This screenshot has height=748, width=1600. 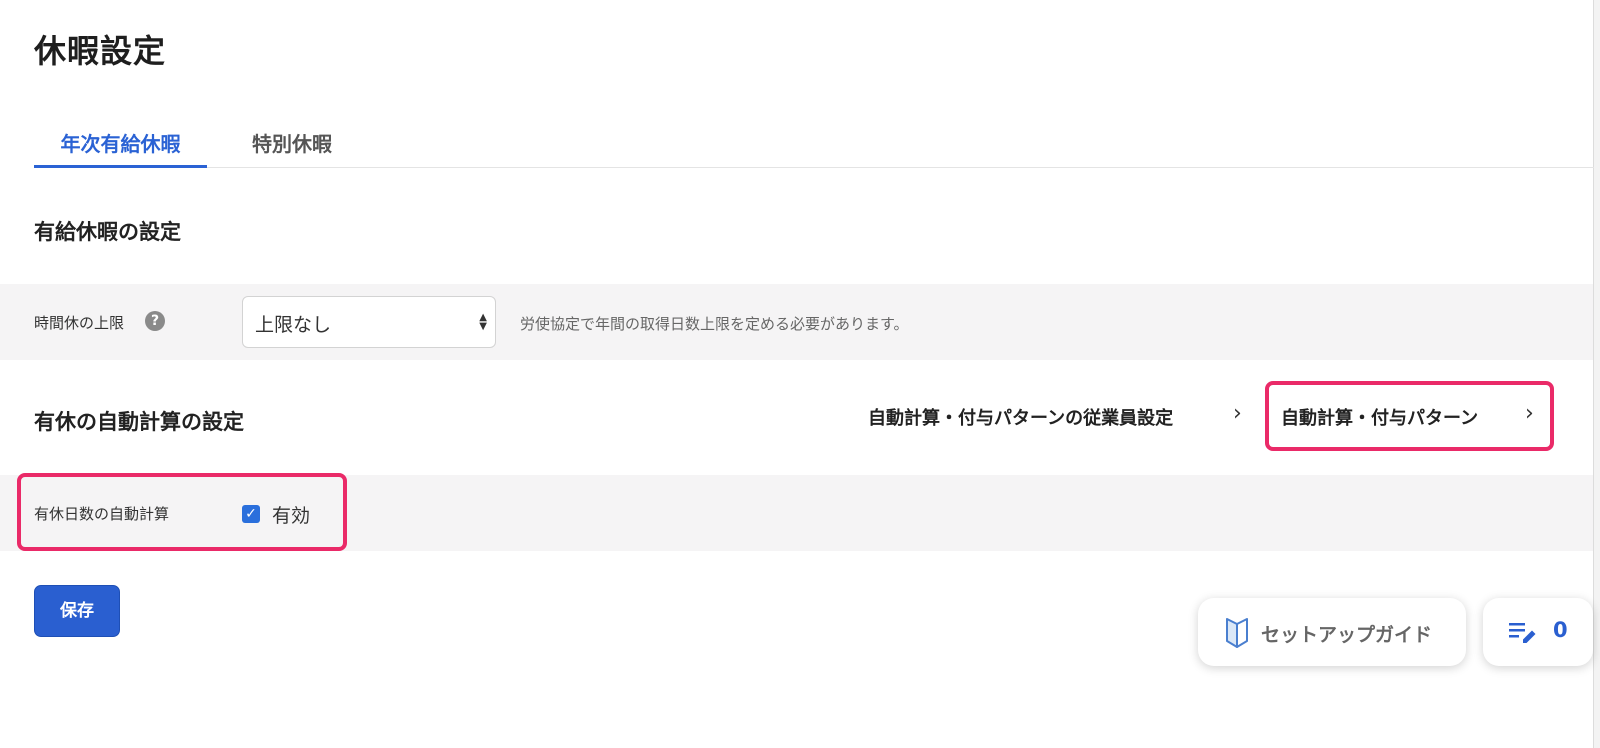 What do you see at coordinates (369, 322) in the screenshot?
I see `hourly-limit-select: 上限なし ▲ ▼` at bounding box center [369, 322].